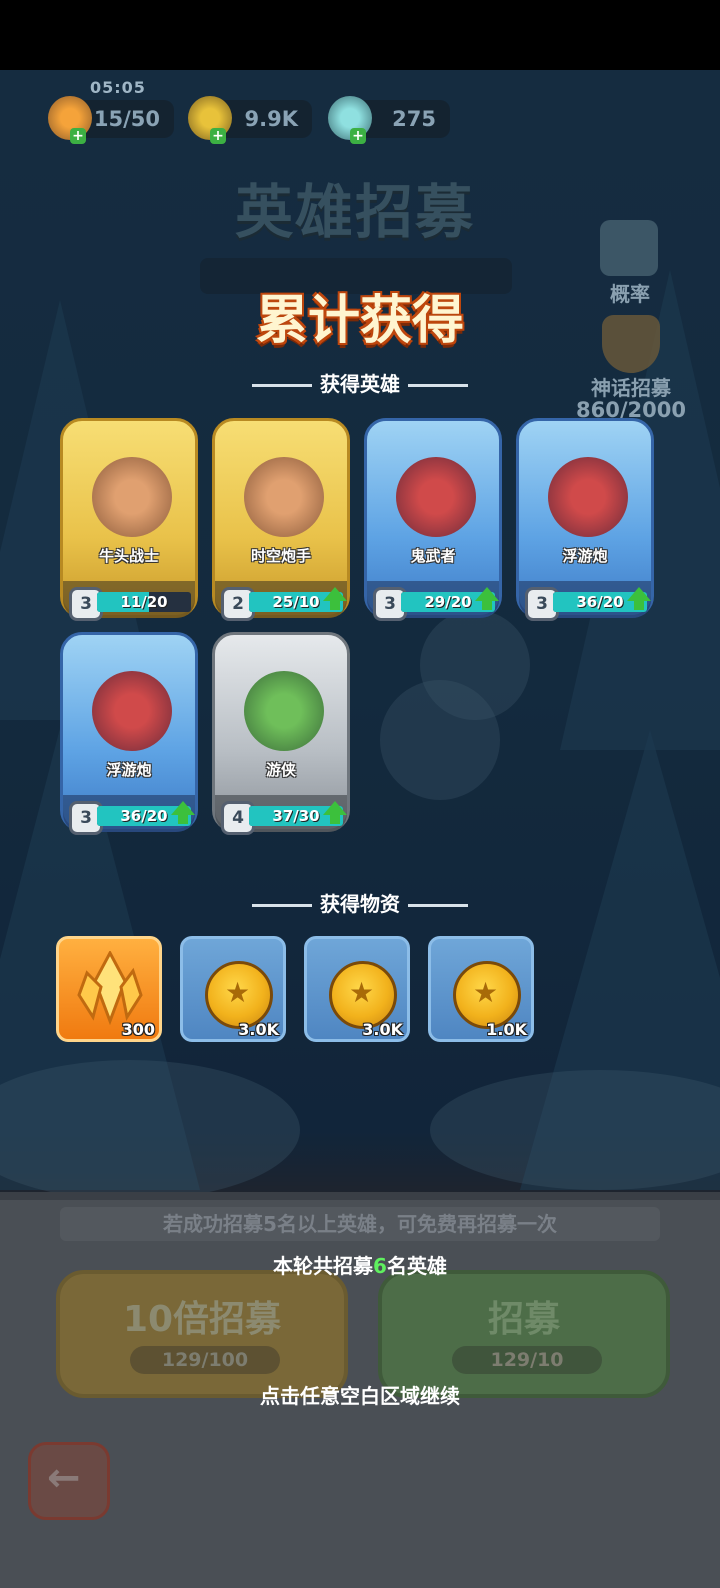 This screenshot has width=720, height=1588. Describe the element at coordinates (380, 1266) in the screenshot. I see `summary-count: 6` at that location.